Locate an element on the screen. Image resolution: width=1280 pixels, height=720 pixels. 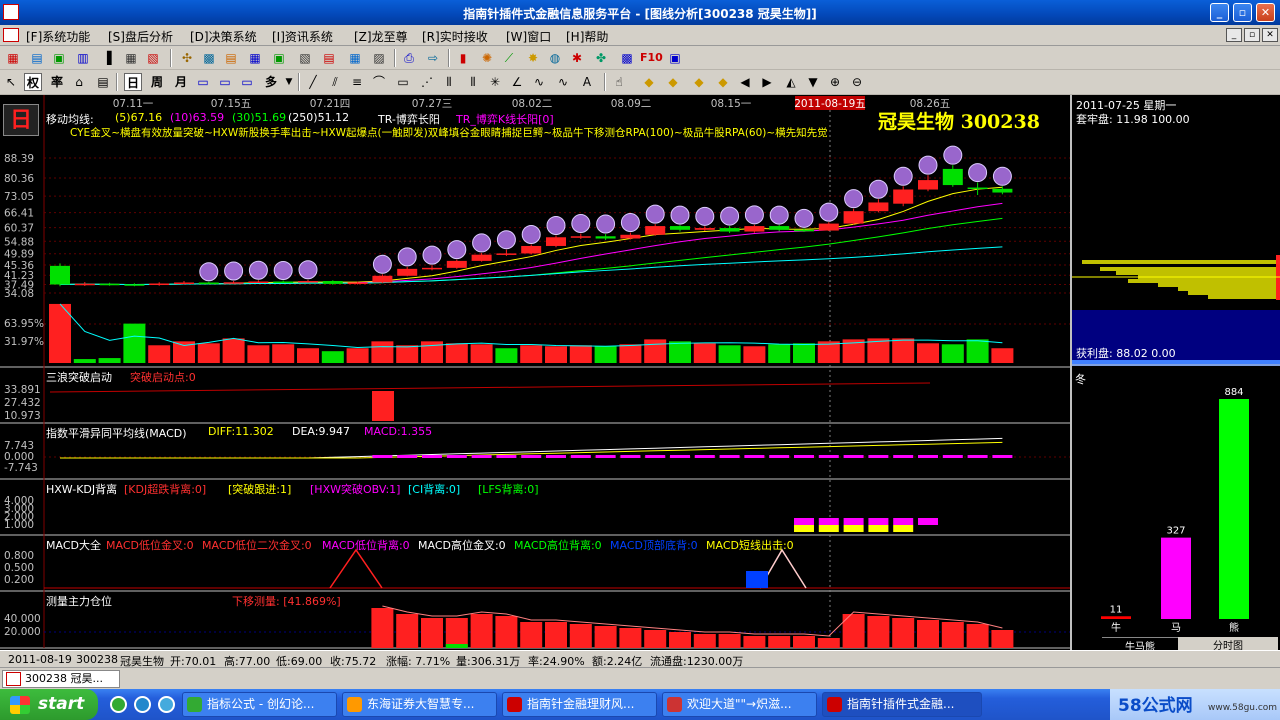
close-button: ✕ is located at coordinates (1265, 12).